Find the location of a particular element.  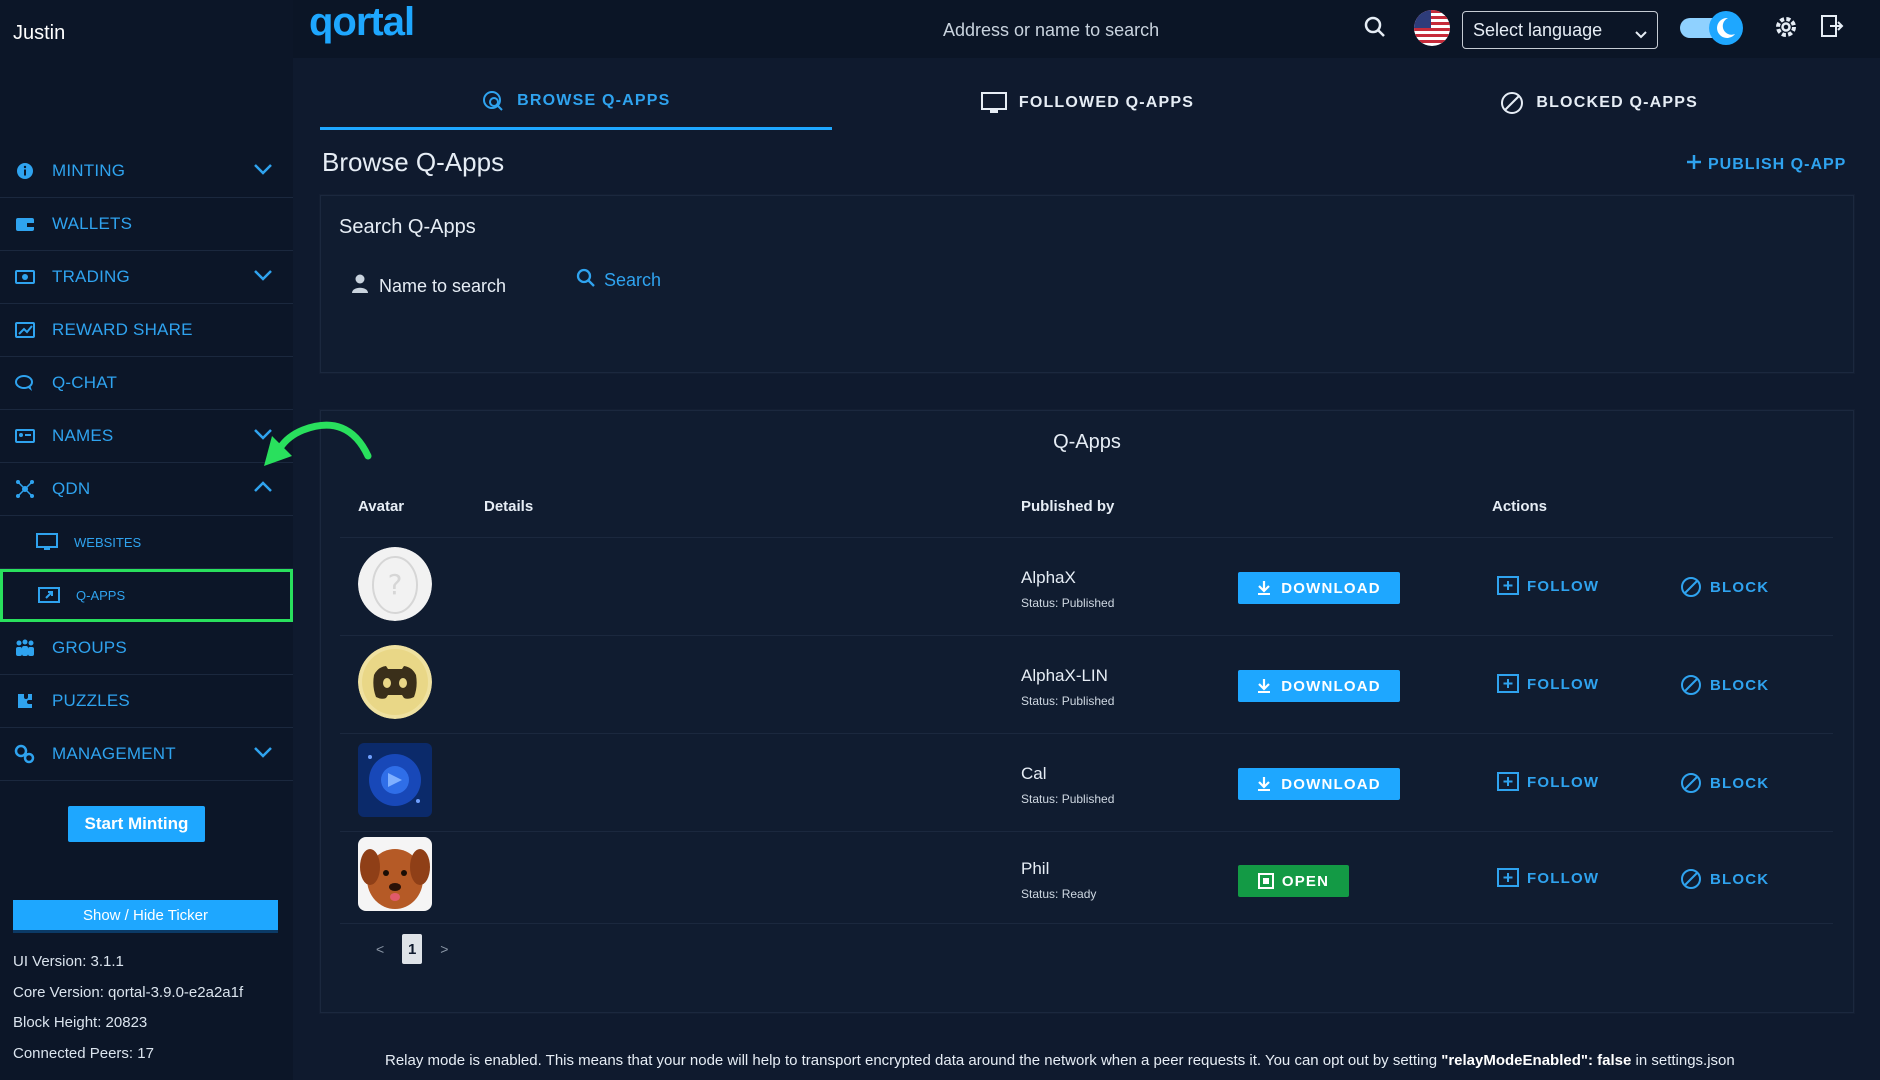

app-status: Status: Ready is located at coordinates (1059, 894).